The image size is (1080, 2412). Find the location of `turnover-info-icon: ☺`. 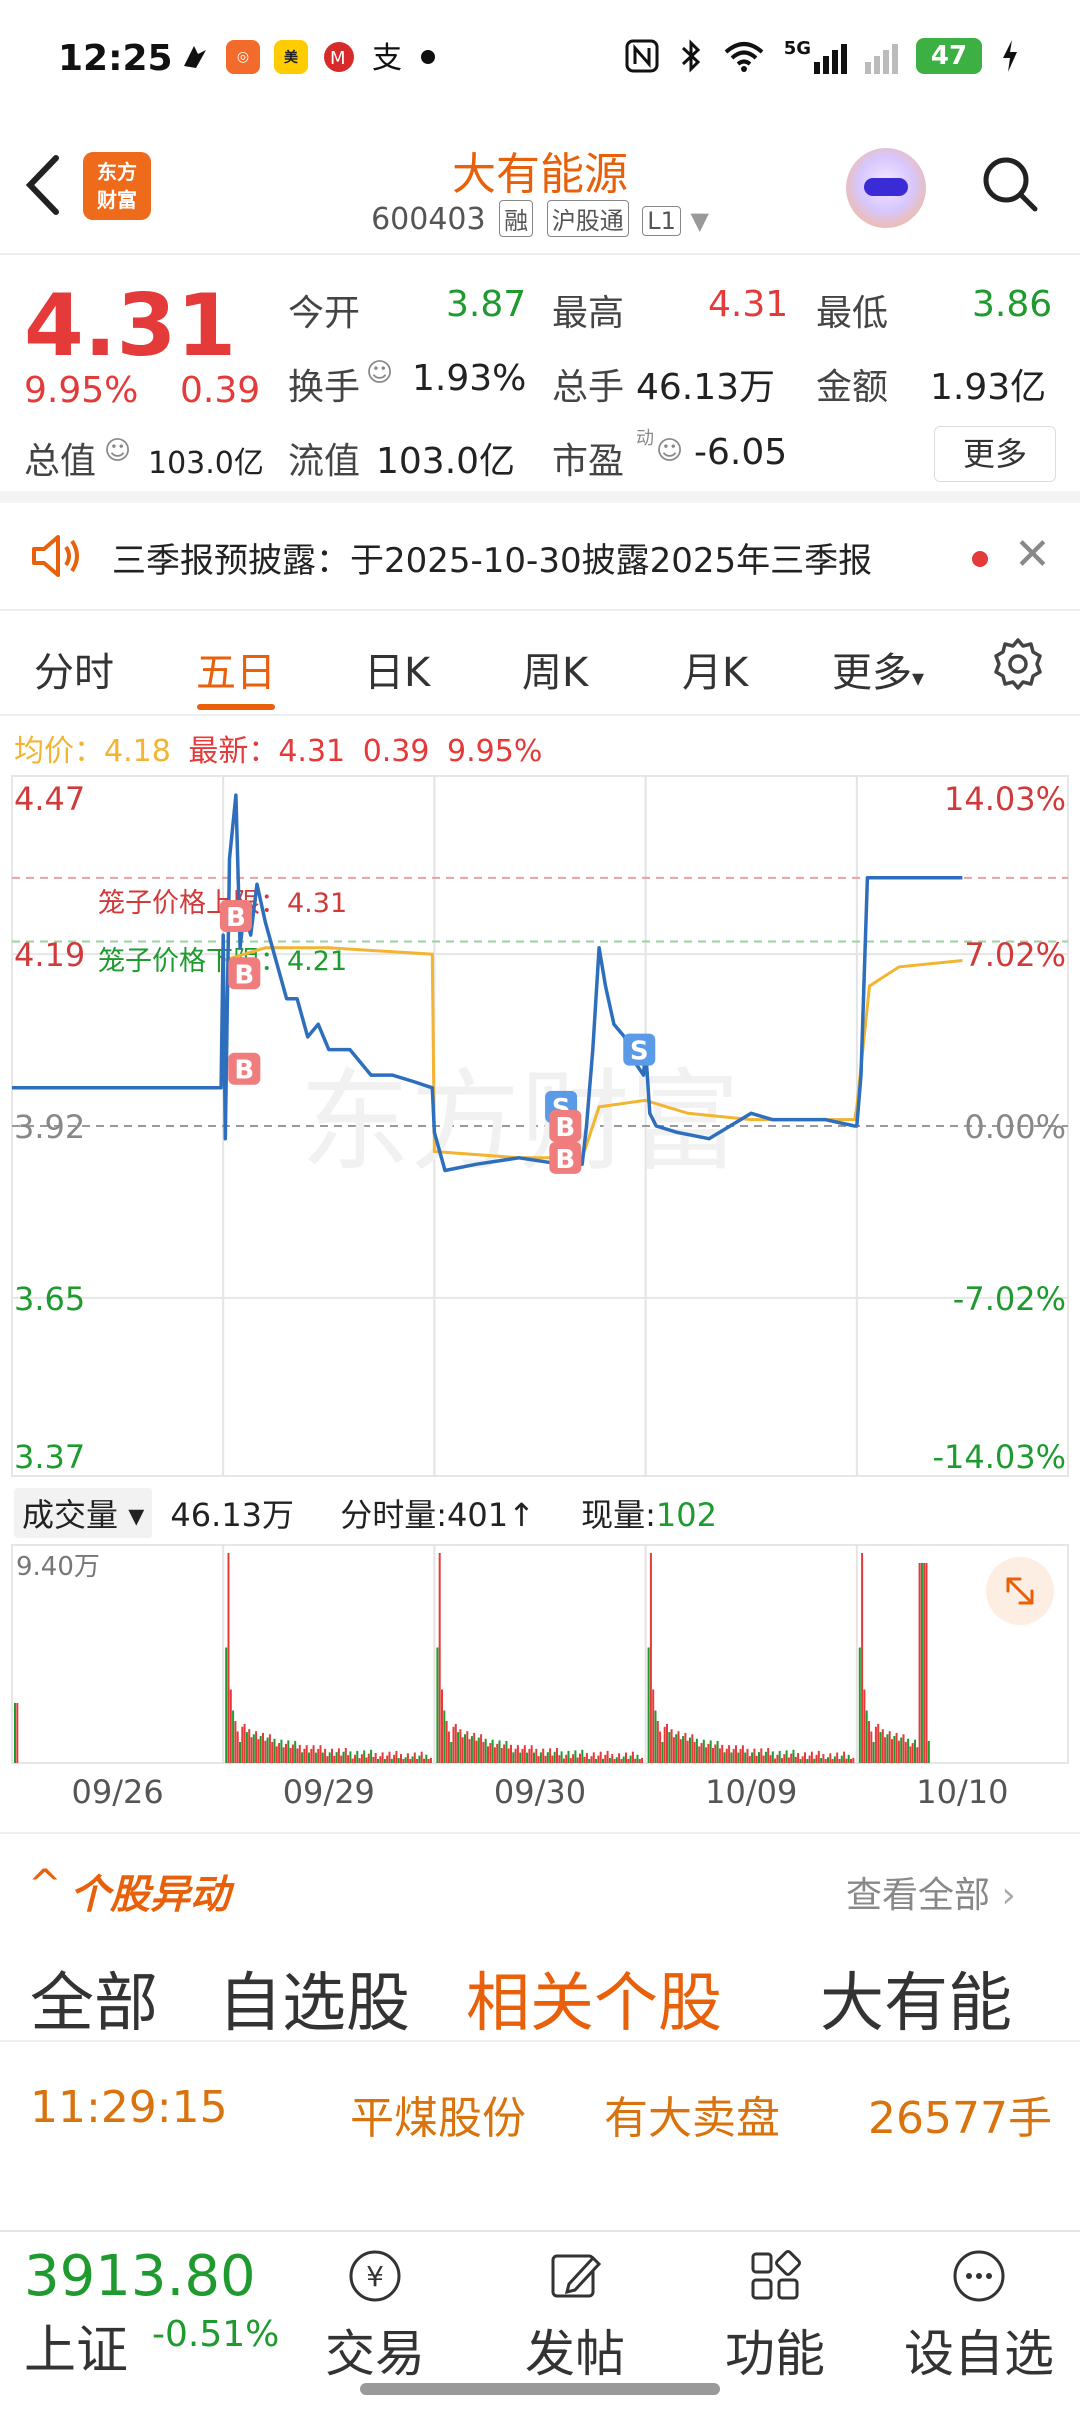

turnover-info-icon: ☺ is located at coordinates (379, 373).